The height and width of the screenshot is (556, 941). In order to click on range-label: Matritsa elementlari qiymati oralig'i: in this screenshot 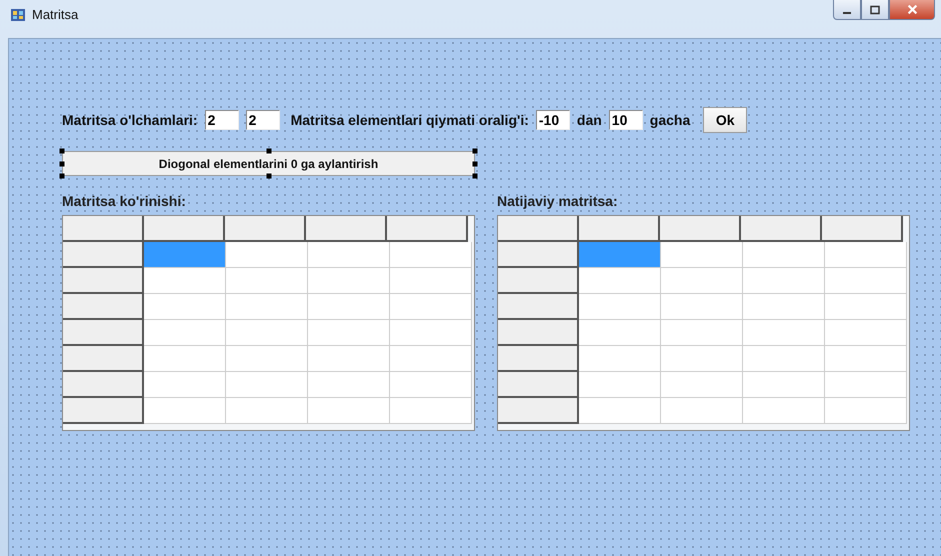, I will do `click(409, 120)`.